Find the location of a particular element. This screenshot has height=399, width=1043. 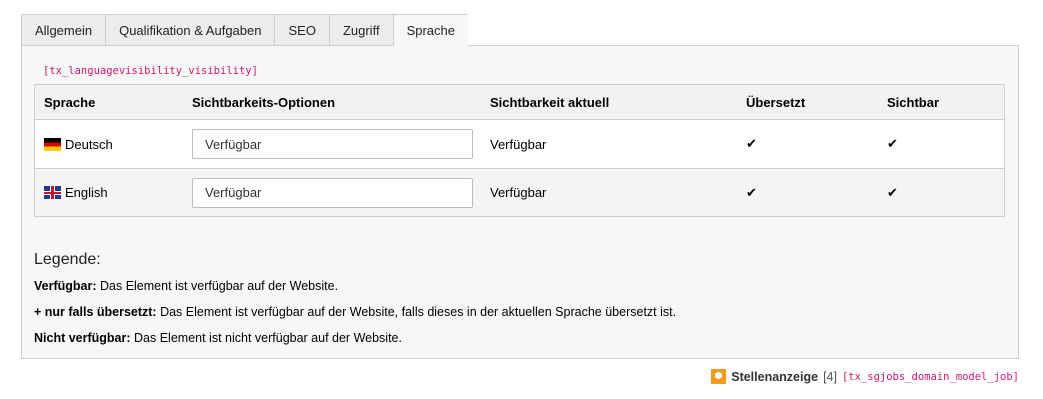

language-label: Deutsch is located at coordinates (89, 144).